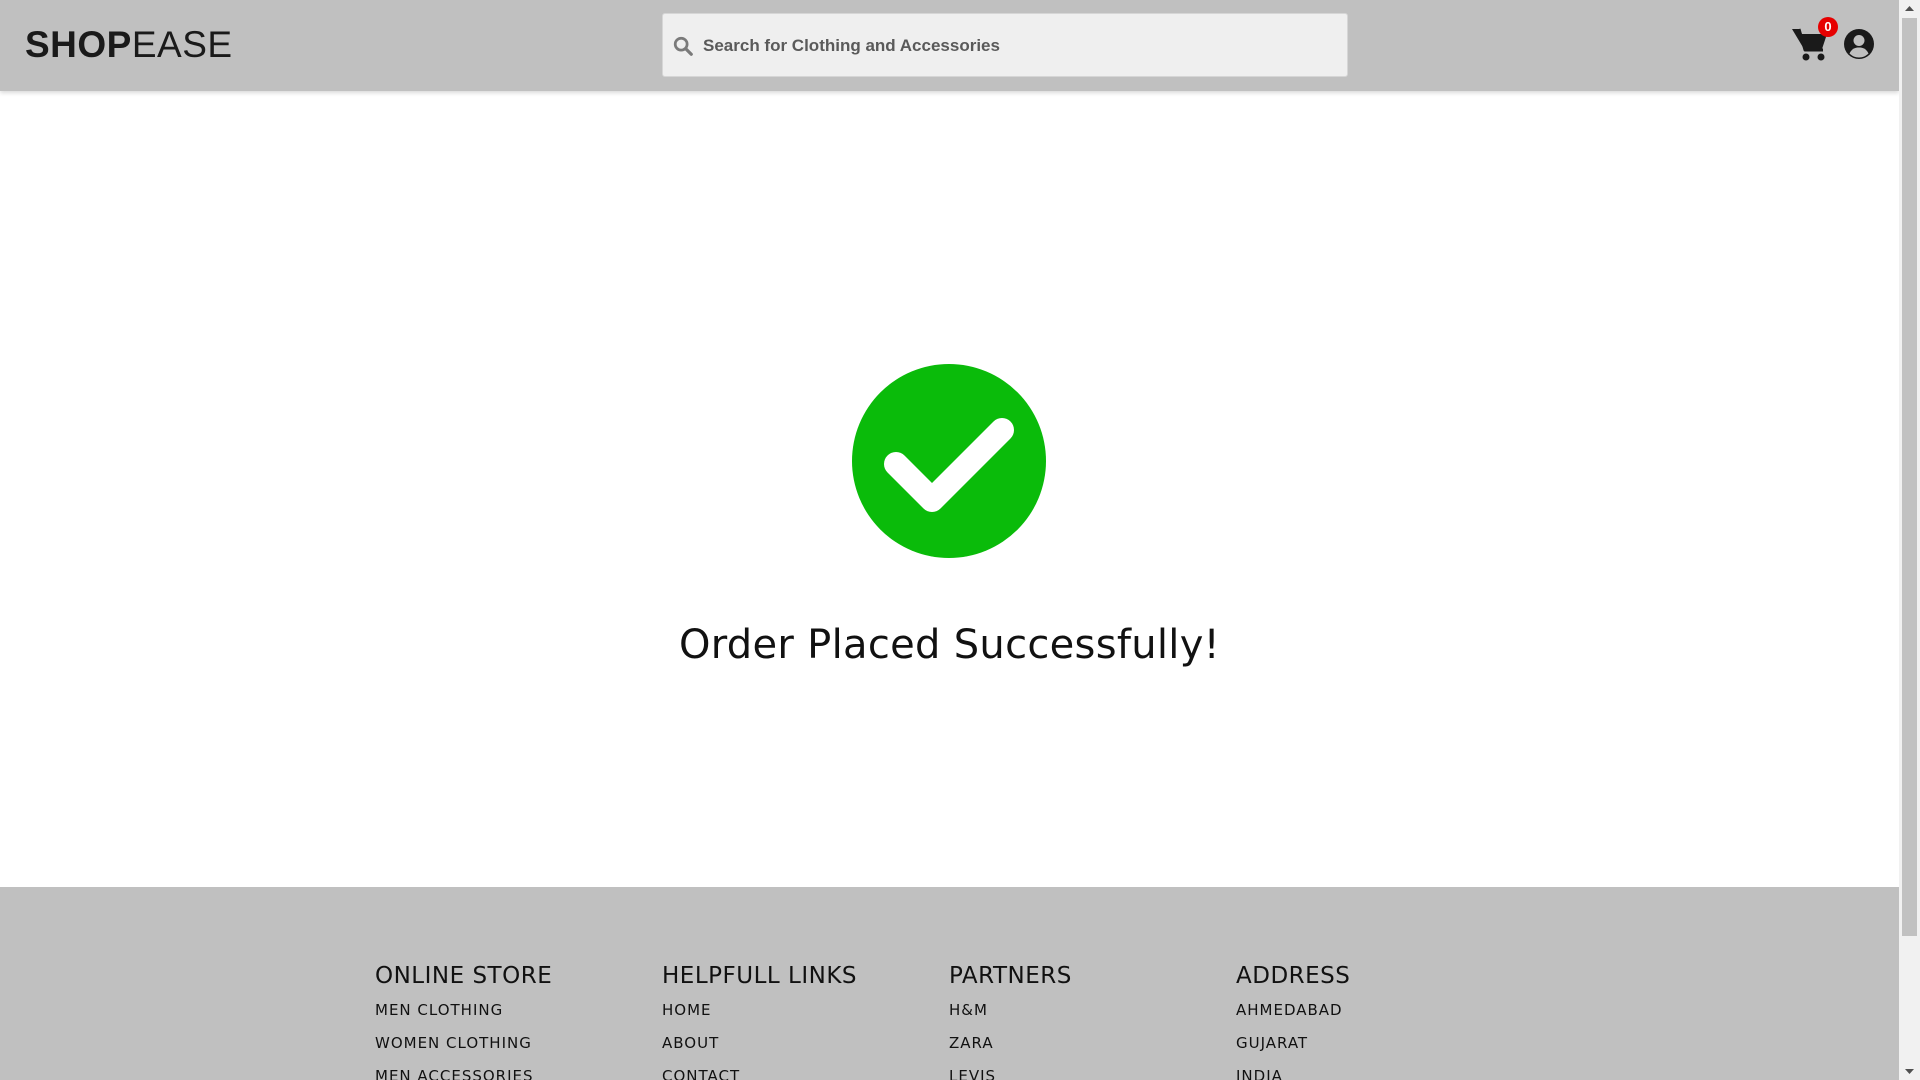  I want to click on footer-list-item: HOME, so click(792, 1016).